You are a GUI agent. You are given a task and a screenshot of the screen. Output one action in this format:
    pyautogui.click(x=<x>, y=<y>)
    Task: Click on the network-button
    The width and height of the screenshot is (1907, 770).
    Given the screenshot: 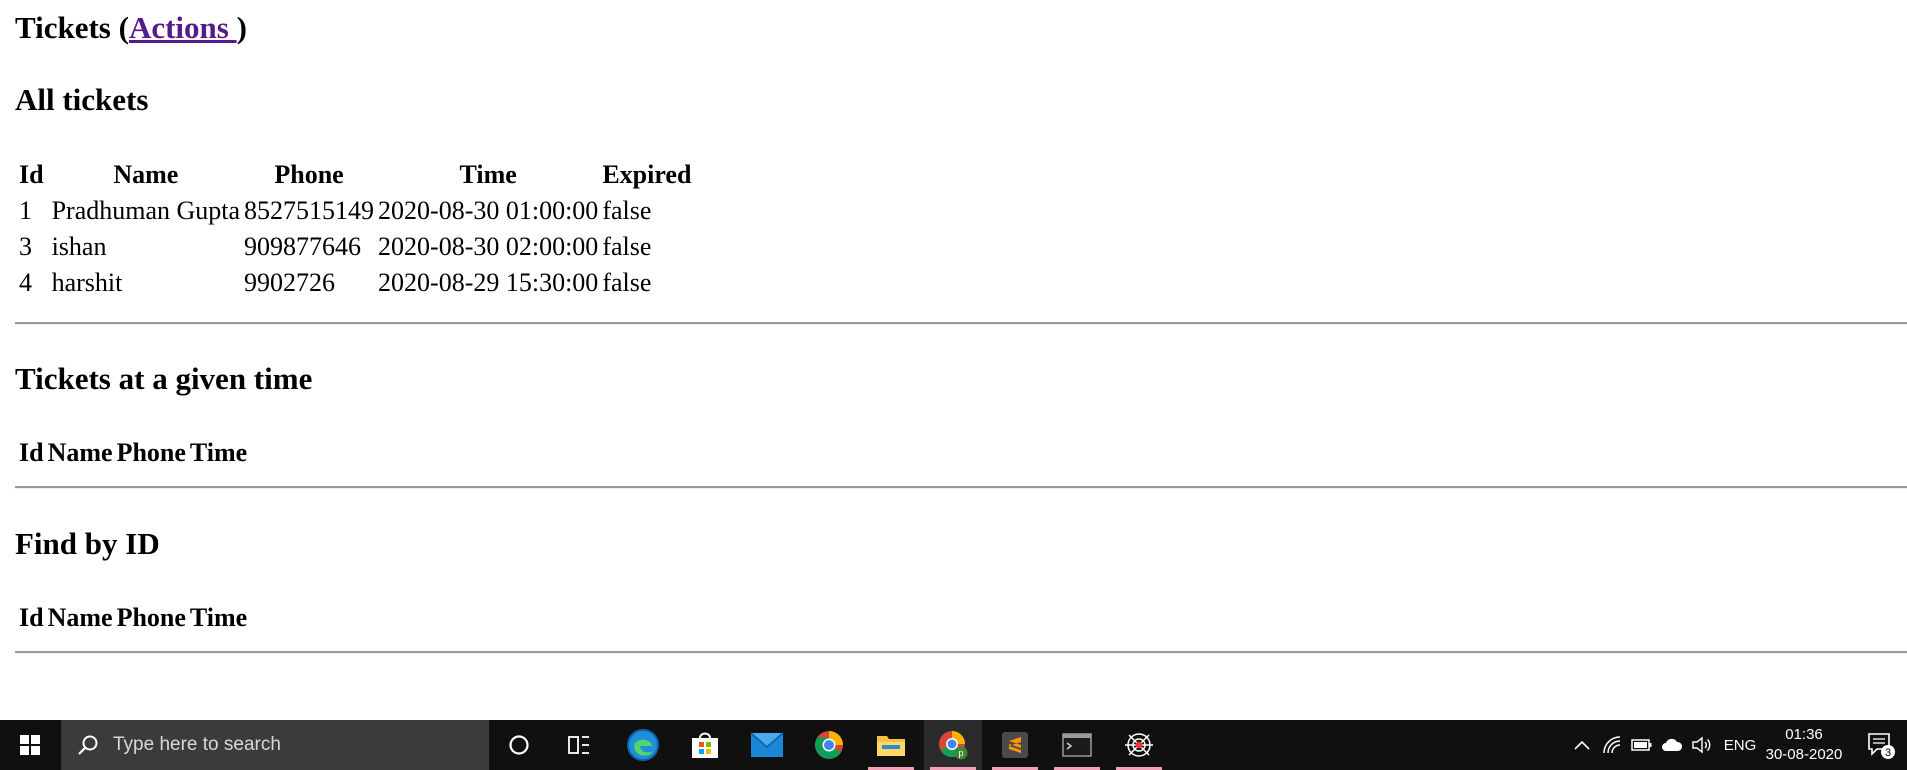 What is the action you would take?
    pyautogui.click(x=1612, y=745)
    